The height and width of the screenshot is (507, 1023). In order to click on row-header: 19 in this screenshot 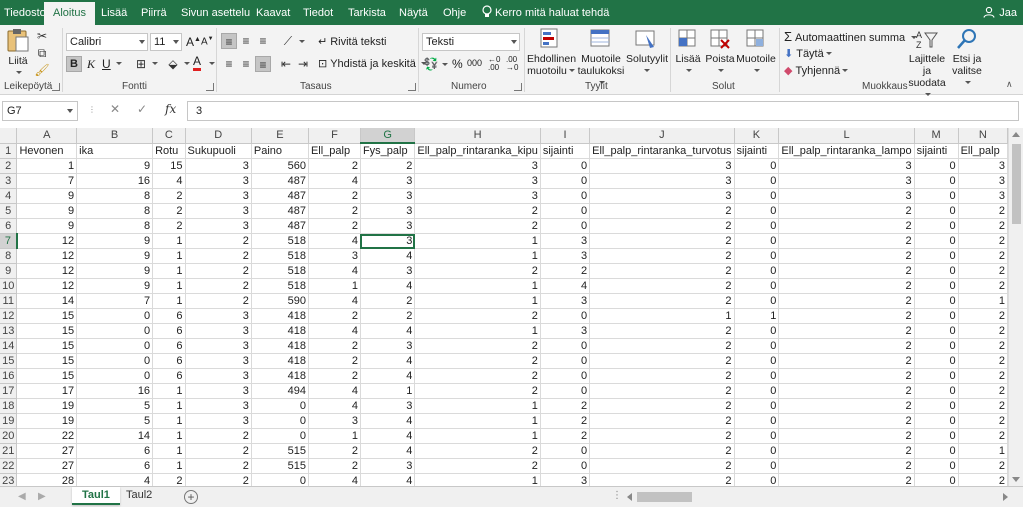, I will do `click(9, 421)`.